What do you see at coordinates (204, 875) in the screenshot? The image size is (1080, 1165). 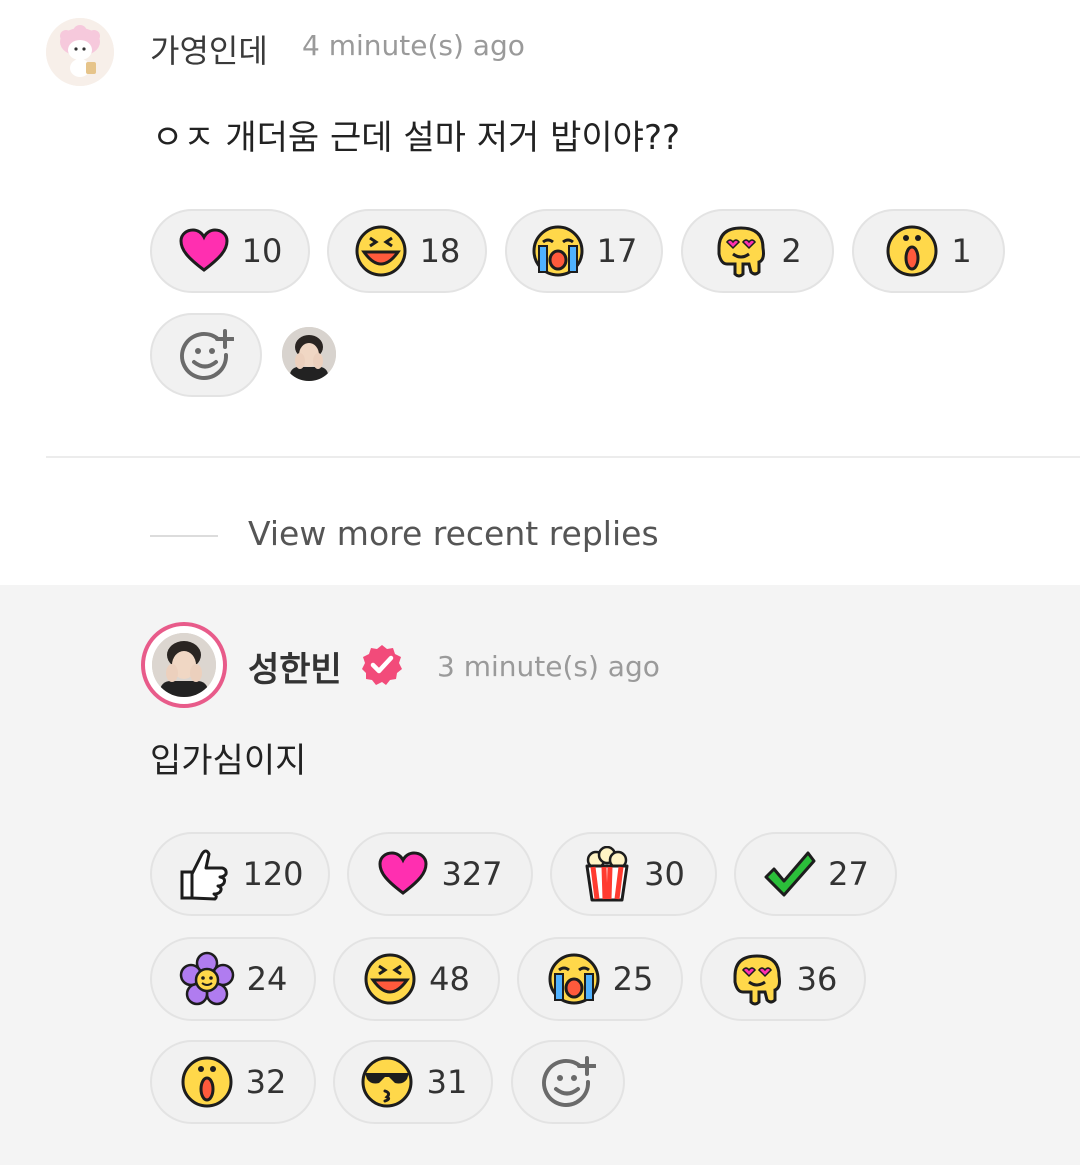 I see `thumbs-up-icon` at bounding box center [204, 875].